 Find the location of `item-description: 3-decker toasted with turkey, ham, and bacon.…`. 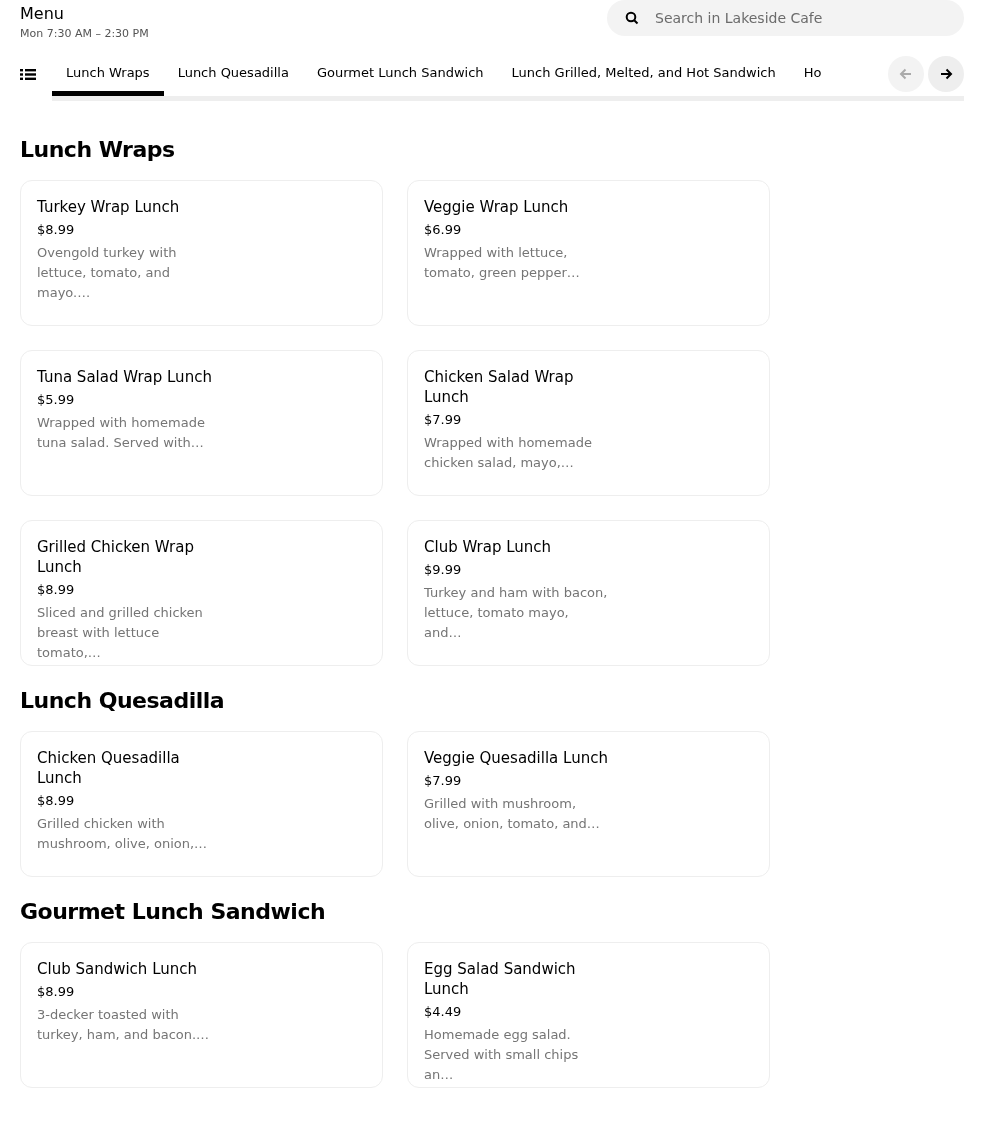

item-description: 3-decker toasted with turkey, ham, and bacon.… is located at coordinates (124, 1025).